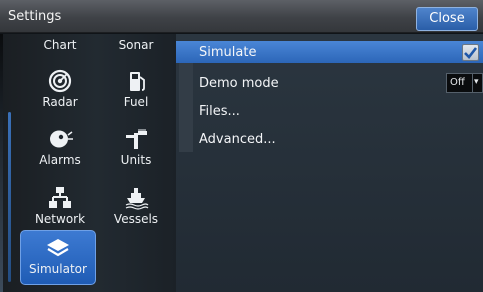 The width and height of the screenshot is (483, 292). Describe the element at coordinates (60, 102) in the screenshot. I see `sidebar-item-label: Radar` at that location.